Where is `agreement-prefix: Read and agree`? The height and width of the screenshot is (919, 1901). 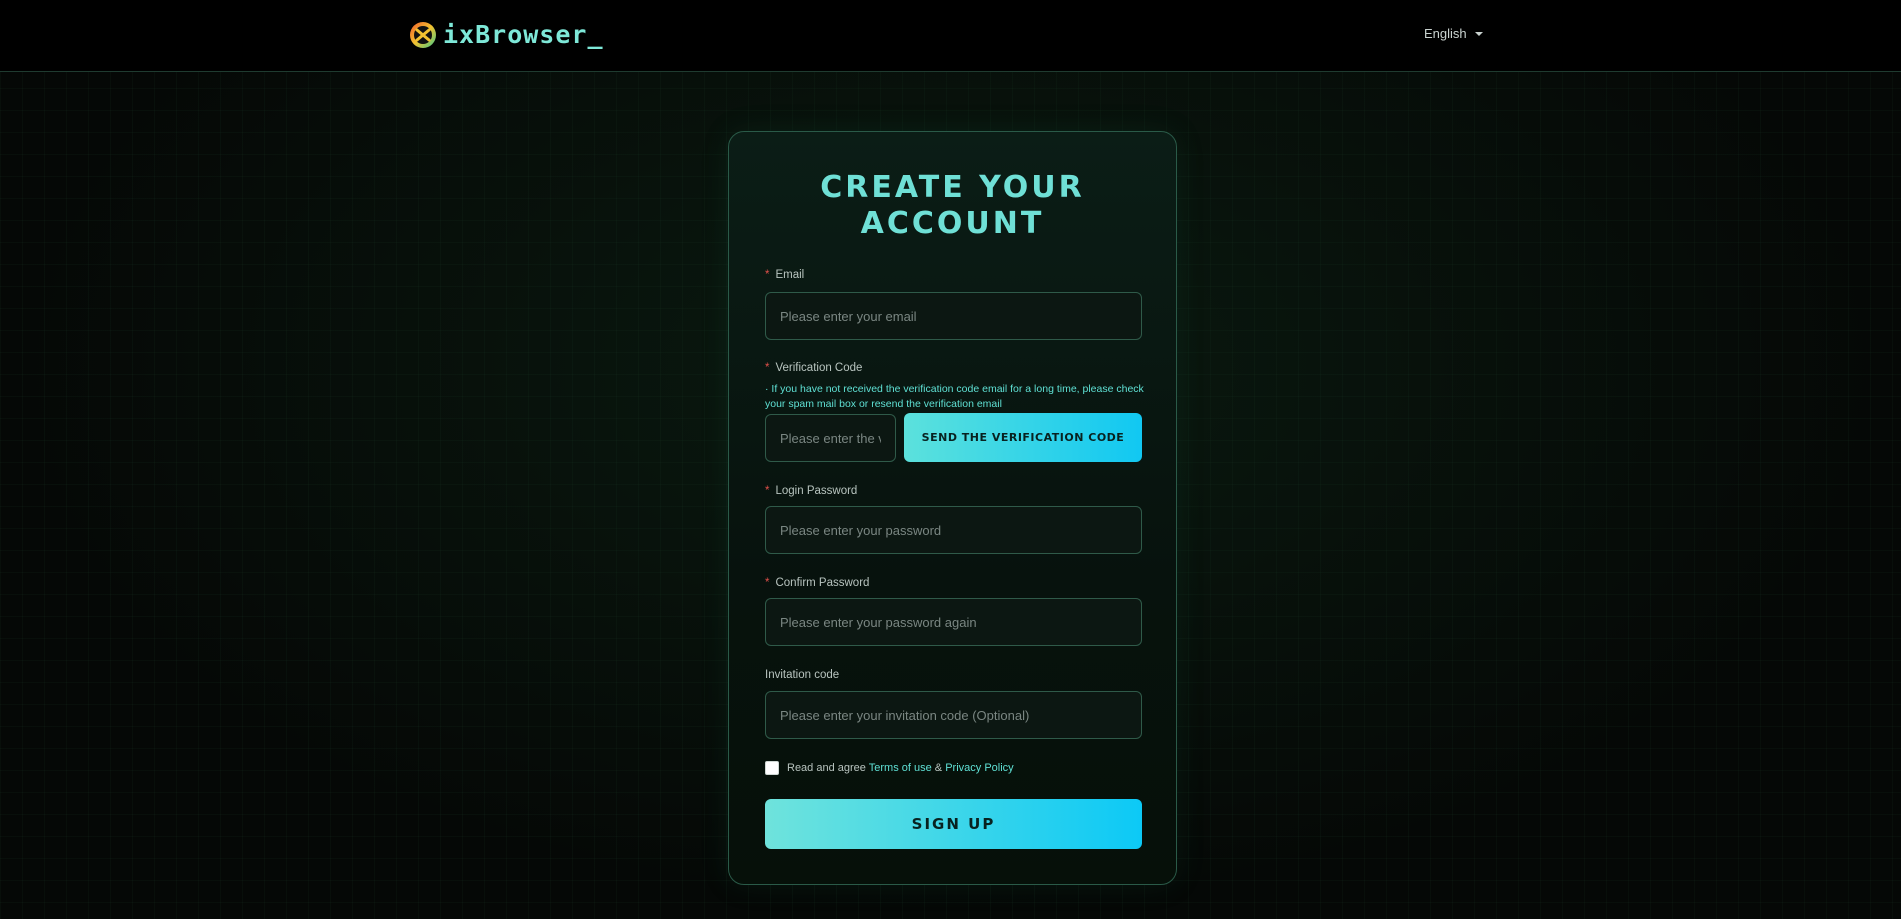
agreement-prefix: Read and agree is located at coordinates (826, 768).